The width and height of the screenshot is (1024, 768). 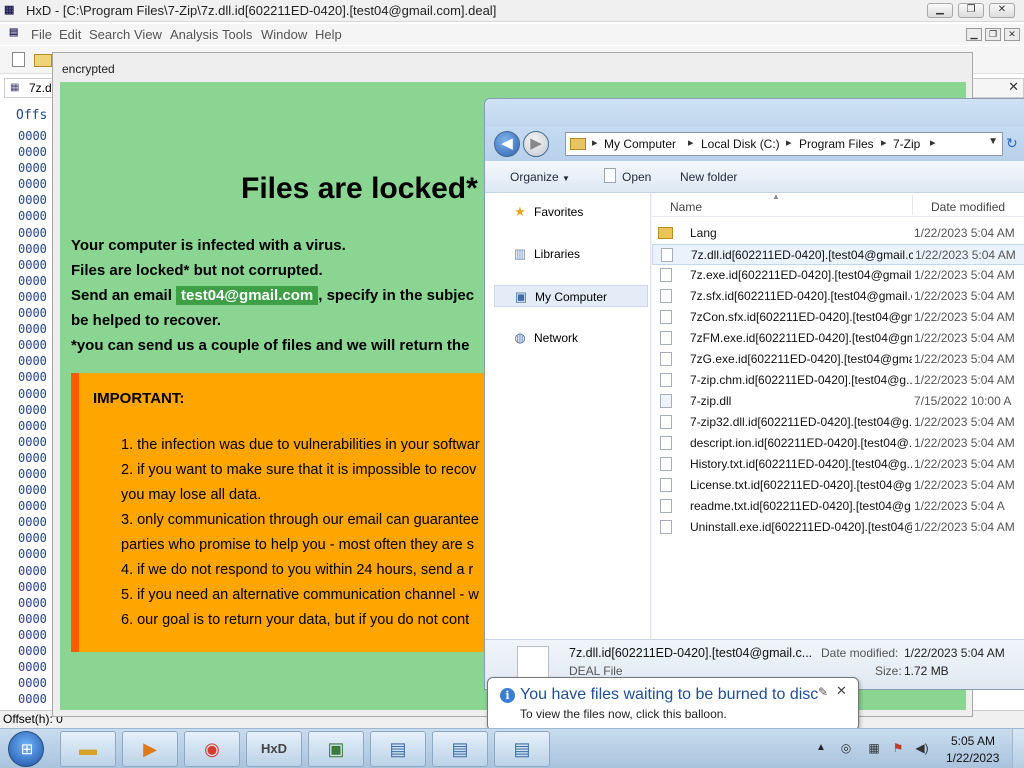 What do you see at coordinates (922, 748) in the screenshot?
I see `volume-icon: ◀)` at bounding box center [922, 748].